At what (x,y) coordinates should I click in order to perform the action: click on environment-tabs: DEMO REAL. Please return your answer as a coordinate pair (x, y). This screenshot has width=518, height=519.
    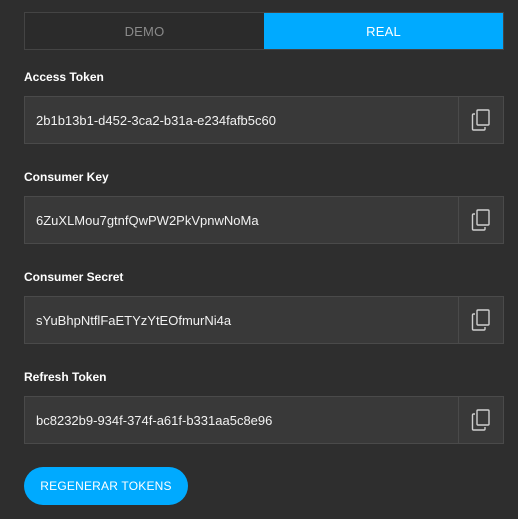
    Looking at the image, I should click on (264, 31).